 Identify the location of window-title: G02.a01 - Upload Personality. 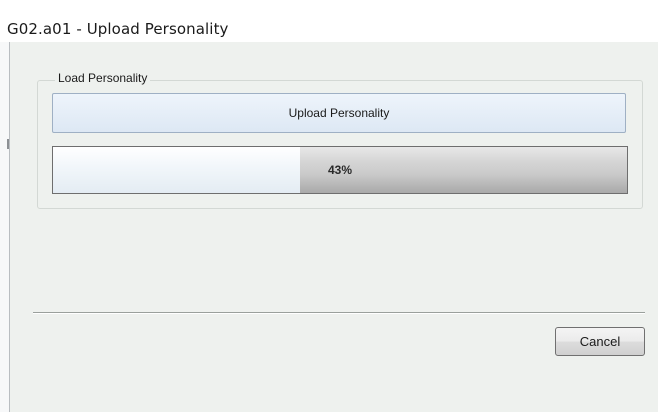
(118, 29).